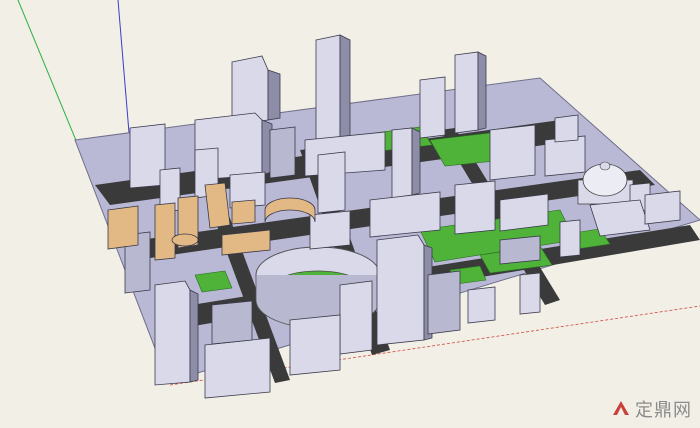  Describe the element at coordinates (621, 408) in the screenshot. I see `ding-logo-icon` at that location.